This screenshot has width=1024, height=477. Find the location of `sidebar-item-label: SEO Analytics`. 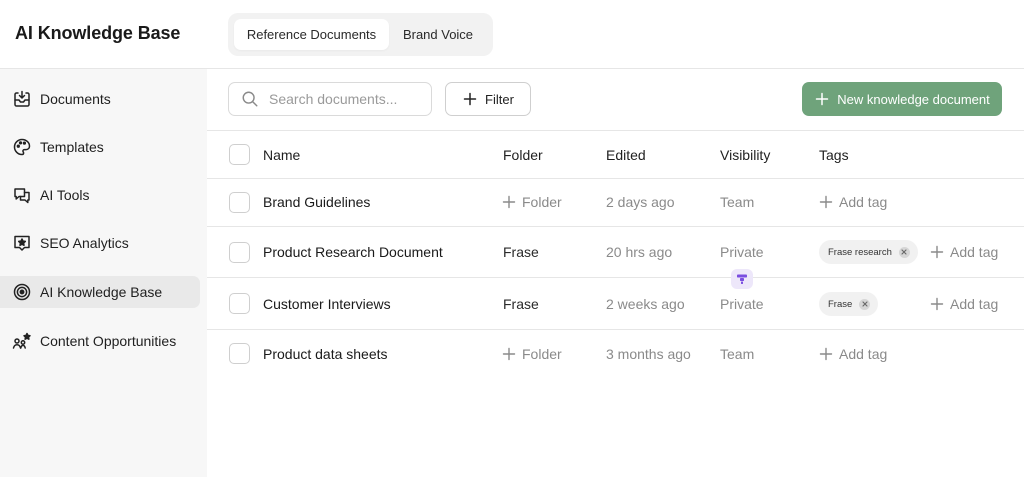

sidebar-item-label: SEO Analytics is located at coordinates (84, 243).